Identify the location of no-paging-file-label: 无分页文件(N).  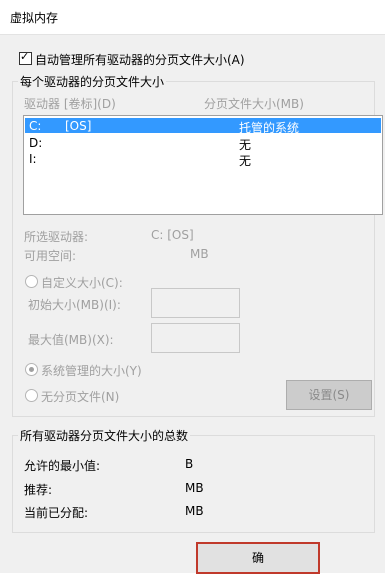
(80, 396).